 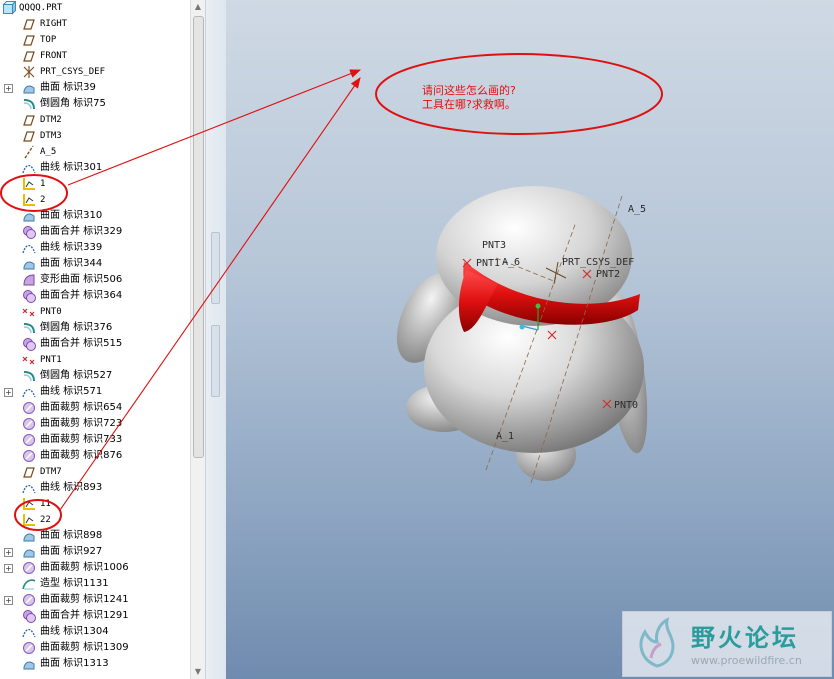 I want to click on tree-item-label: 造型 标识1131, so click(x=74, y=583).